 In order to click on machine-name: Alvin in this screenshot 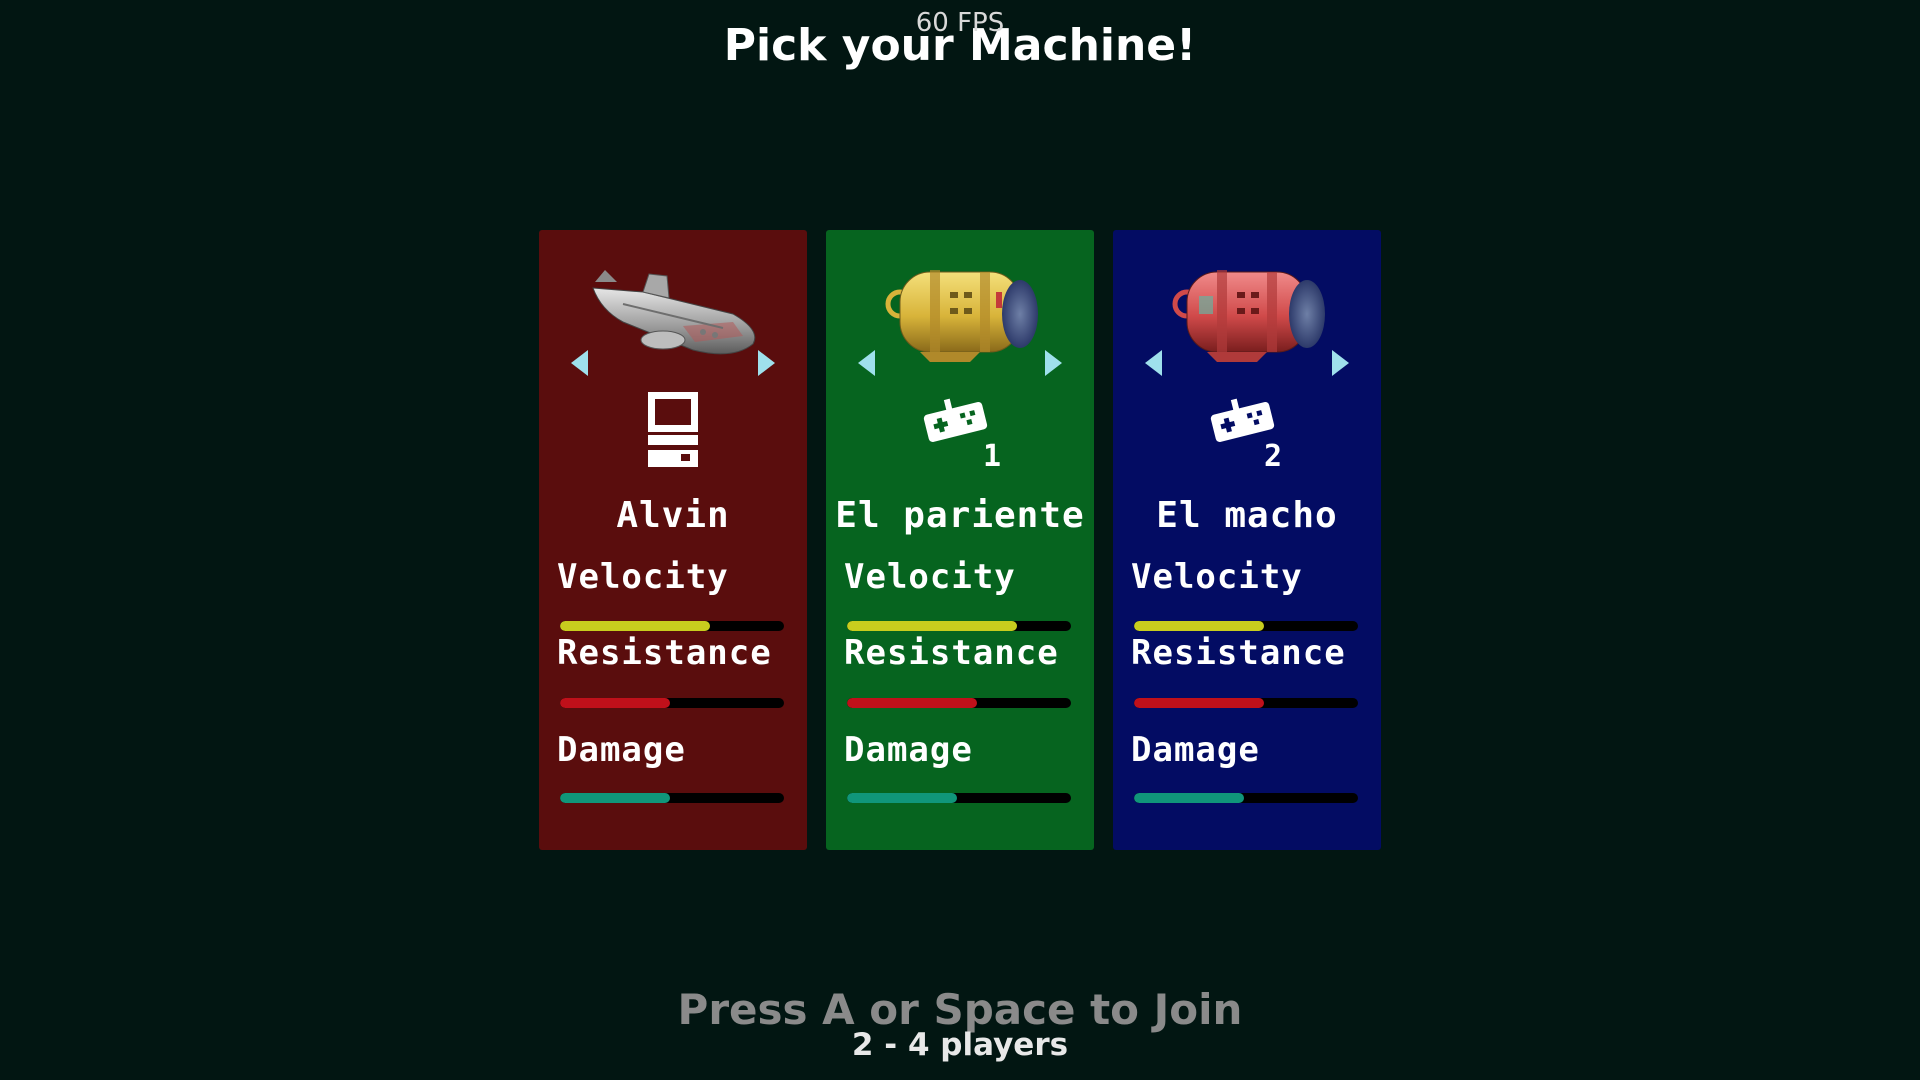, I will do `click(673, 515)`.